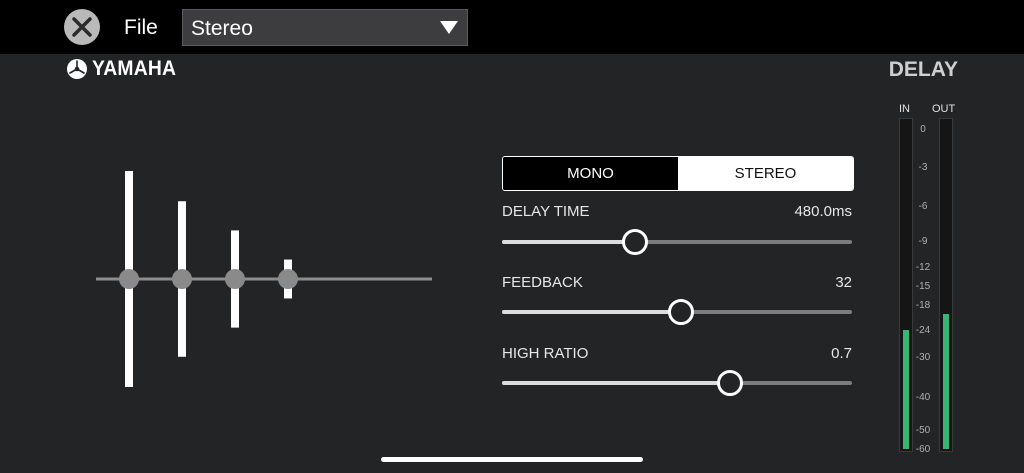 This screenshot has height=473, width=1024. Describe the element at coordinates (325, 27) in the screenshot. I see `preset-dropdown: Stereo` at that location.